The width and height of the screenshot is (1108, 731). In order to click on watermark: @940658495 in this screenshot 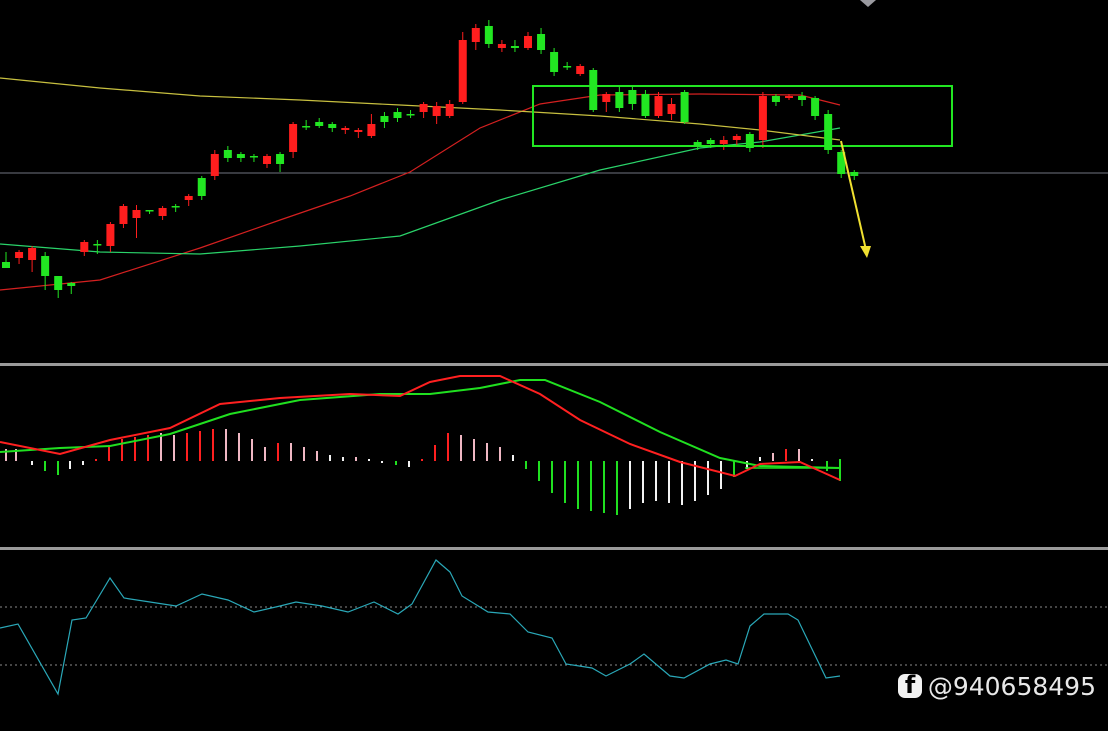, I will do `click(996, 686)`.